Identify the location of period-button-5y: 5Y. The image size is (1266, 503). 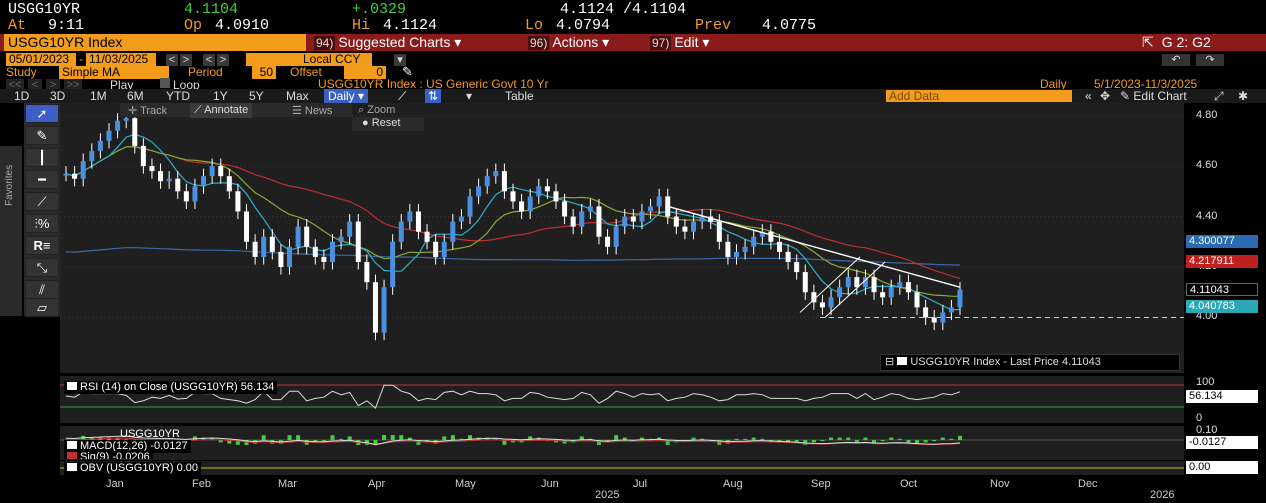
(256, 96).